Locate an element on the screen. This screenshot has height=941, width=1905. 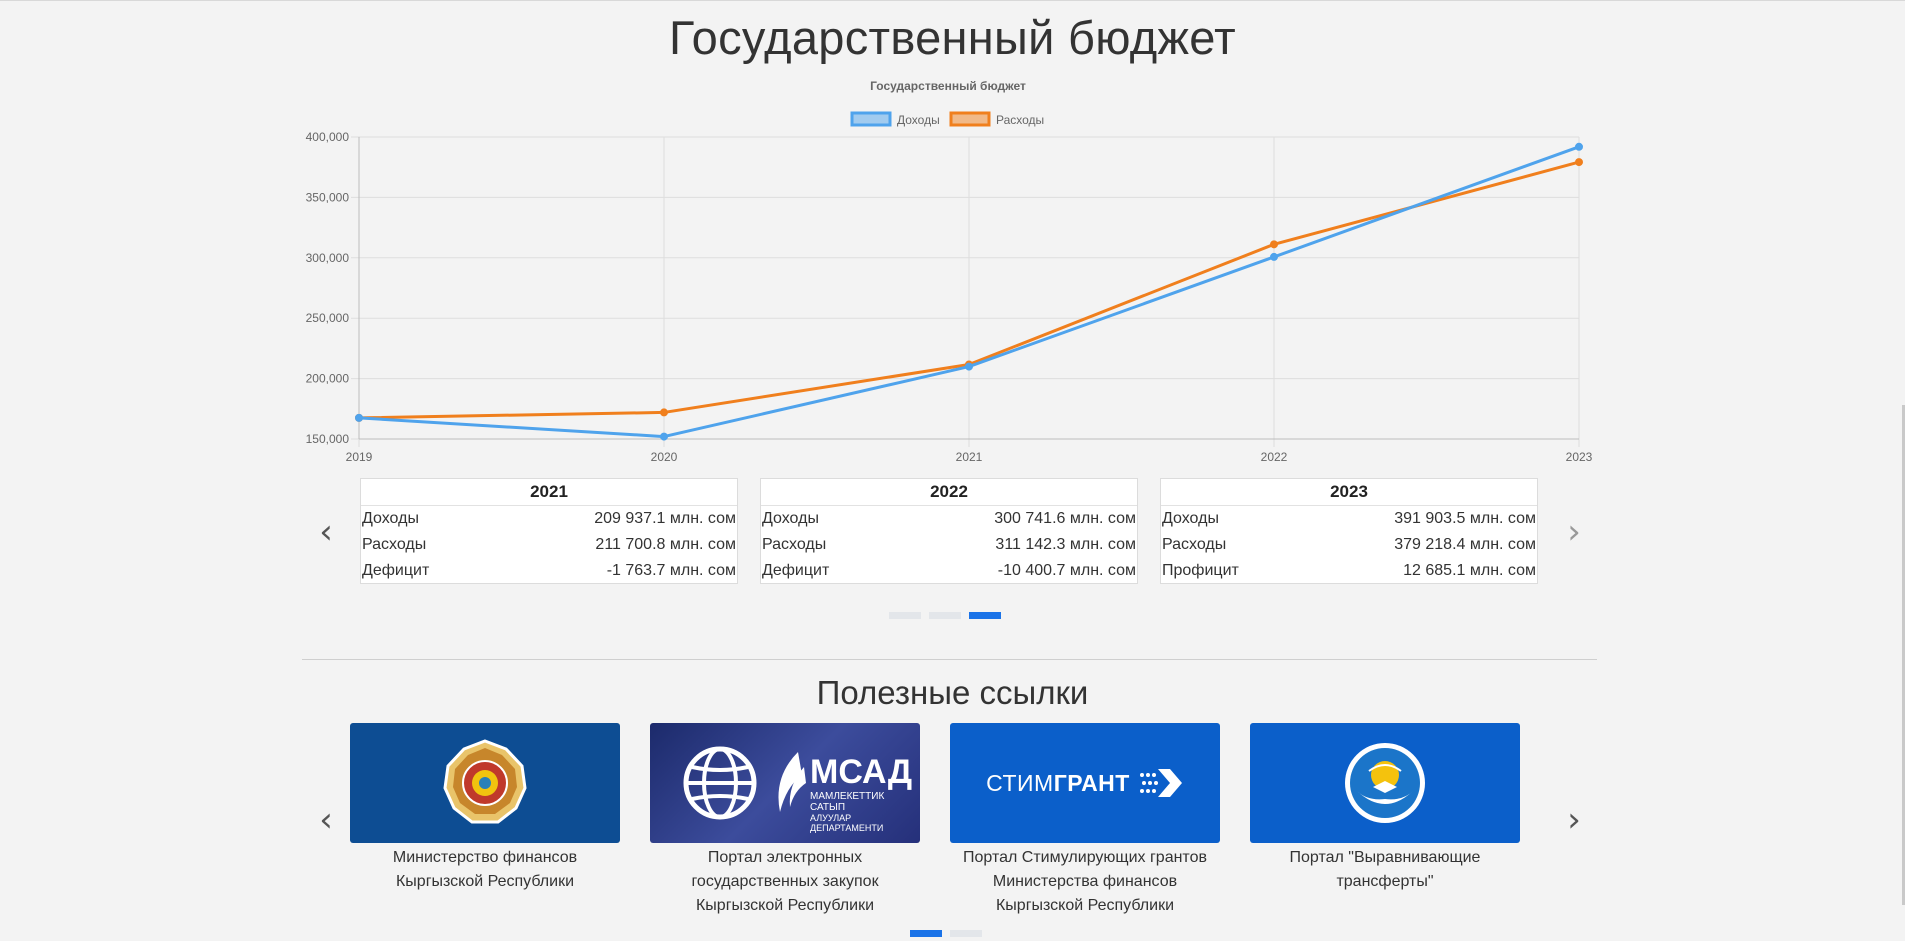
msad-logo-sub1: МАМЛЕКЕТТИК САТЫП is located at coordinates (847, 802).